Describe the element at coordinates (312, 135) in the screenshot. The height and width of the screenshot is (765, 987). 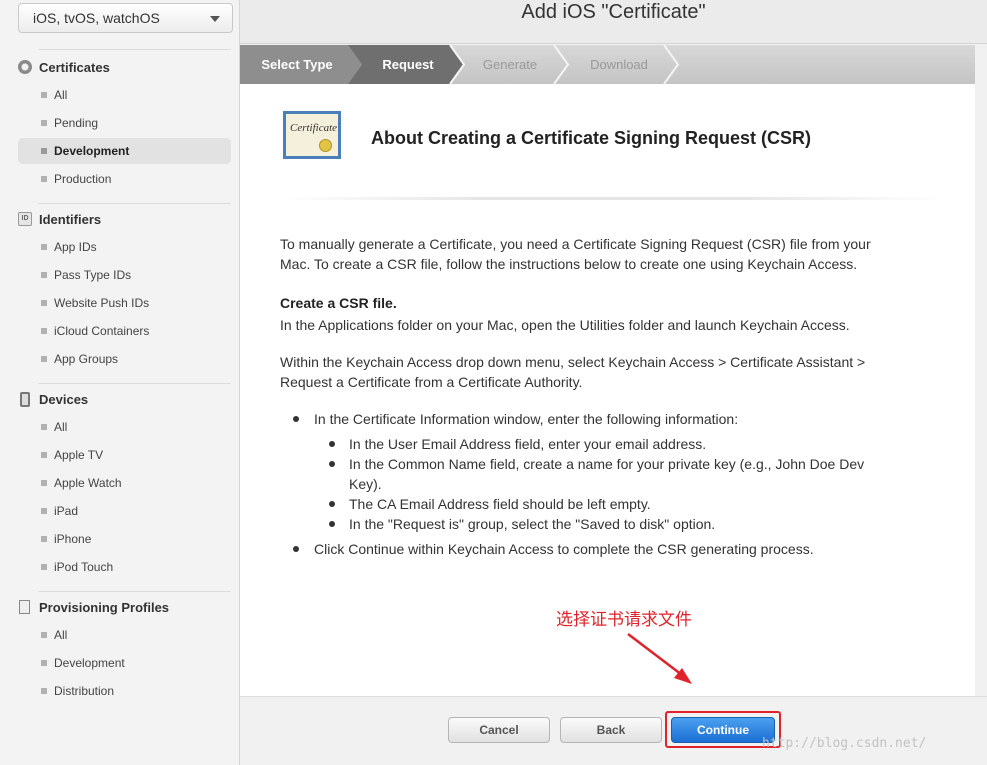
I see `certificate-icon: Certificate` at that location.